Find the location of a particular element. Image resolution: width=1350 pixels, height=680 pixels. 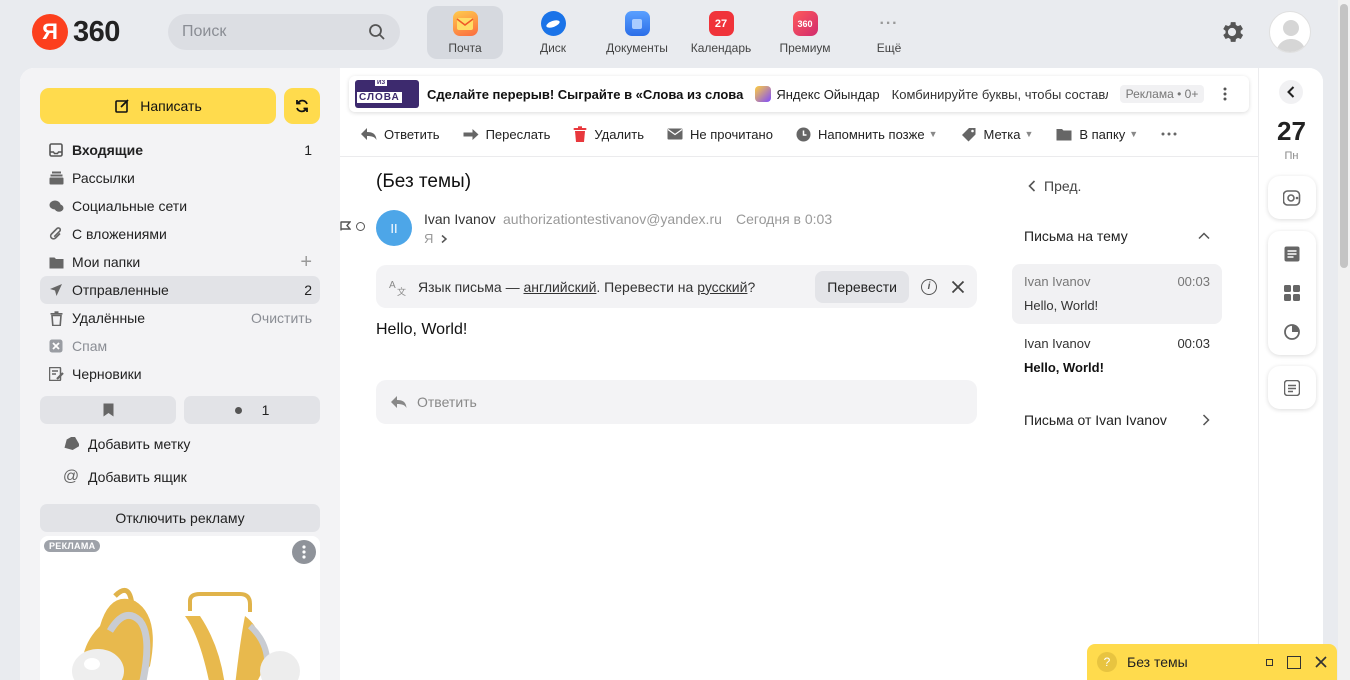

target-language-link: русский is located at coordinates (722, 287).